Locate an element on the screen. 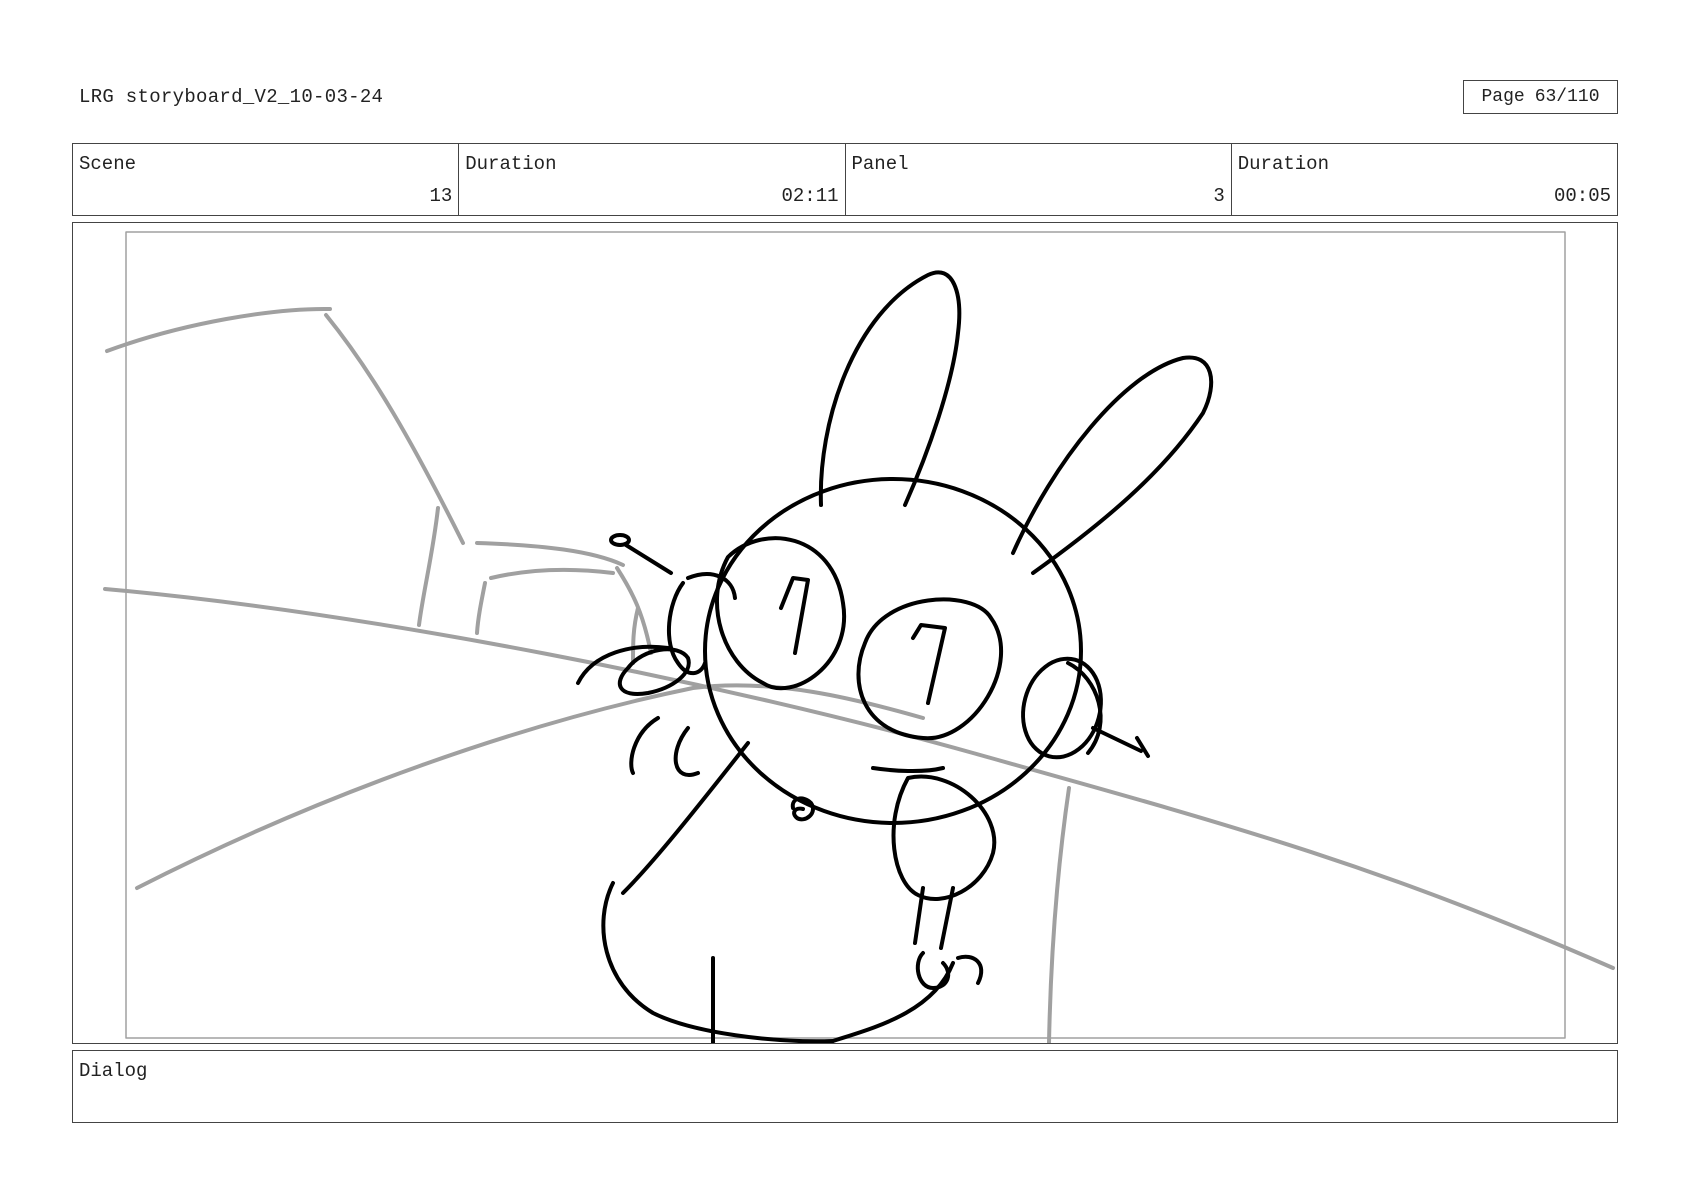 This screenshot has height=1190, width=1684. scene-duration-value: 02:11 is located at coordinates (810, 196).